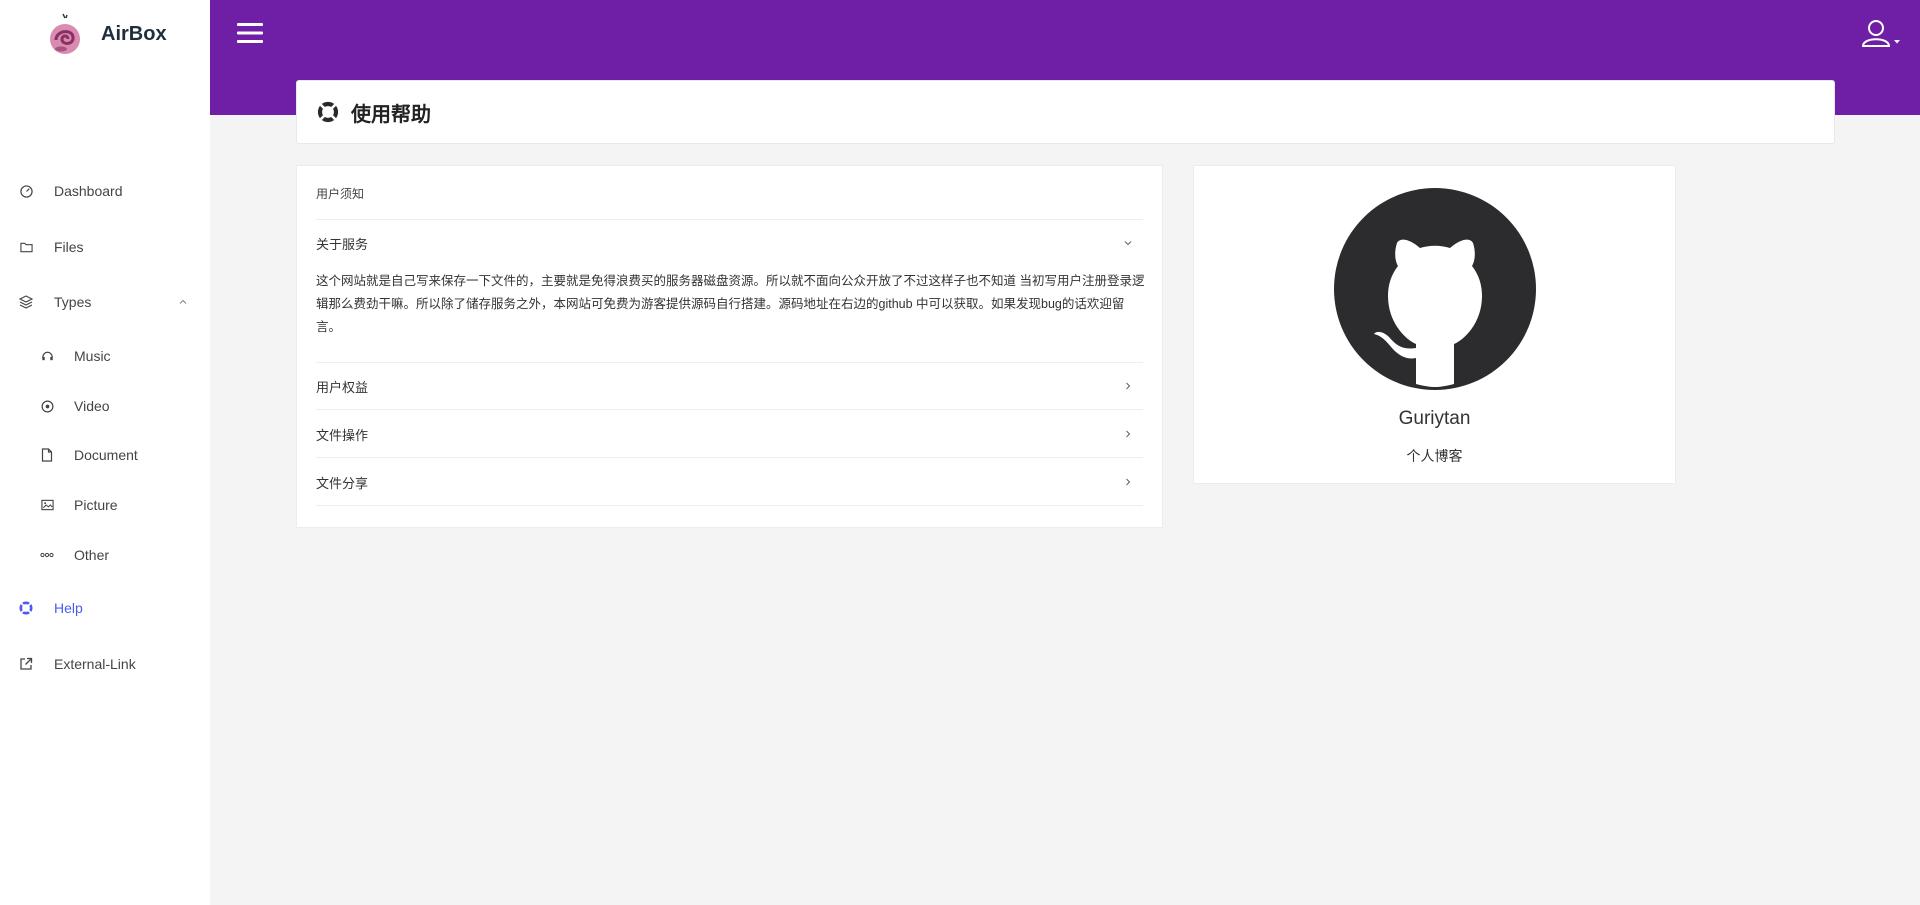 The height and width of the screenshot is (905, 1920). What do you see at coordinates (92, 356) in the screenshot?
I see `sidebar-item-label: Music` at bounding box center [92, 356].